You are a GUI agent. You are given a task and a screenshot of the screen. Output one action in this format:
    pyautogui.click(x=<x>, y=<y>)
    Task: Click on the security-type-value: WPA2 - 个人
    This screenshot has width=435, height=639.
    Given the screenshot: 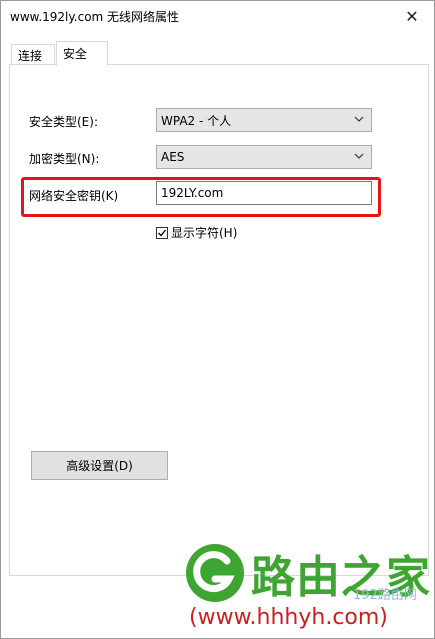 What is the action you would take?
    pyautogui.click(x=196, y=120)
    